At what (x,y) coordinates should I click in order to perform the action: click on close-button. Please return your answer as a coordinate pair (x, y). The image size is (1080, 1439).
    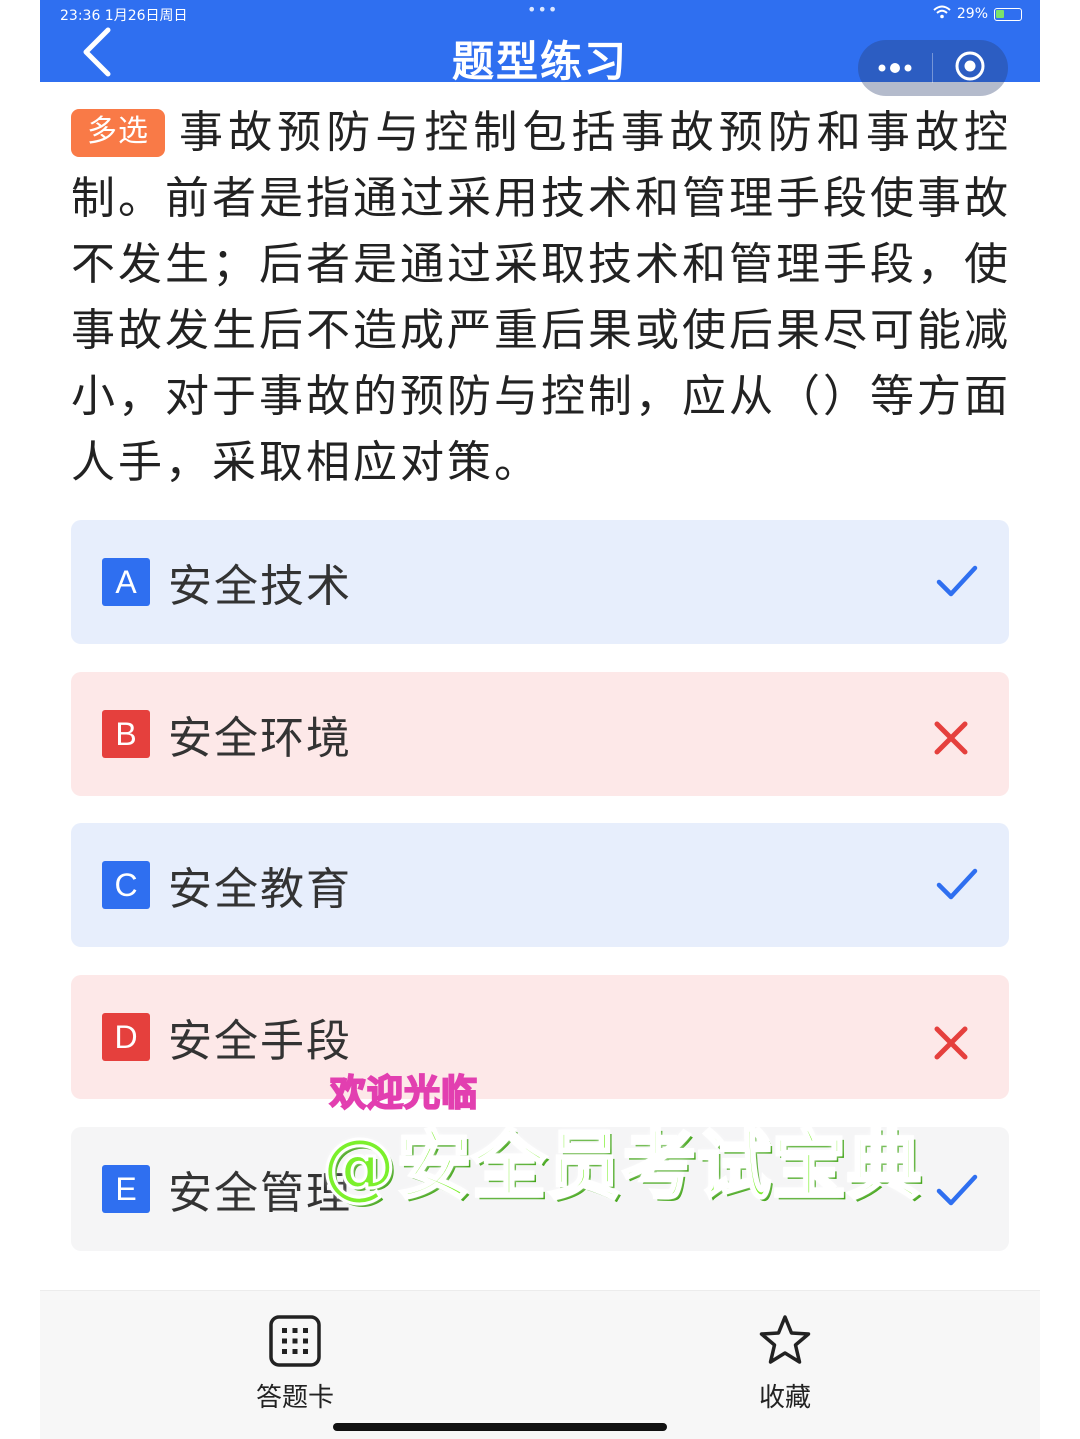
    Looking at the image, I should click on (970, 68).